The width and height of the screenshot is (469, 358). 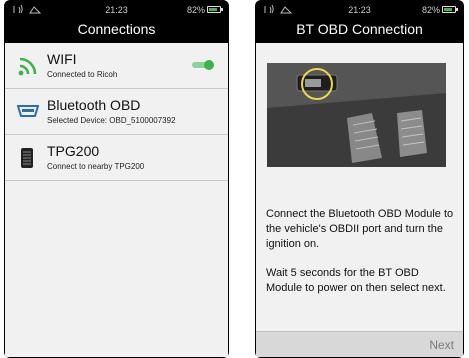 What do you see at coordinates (116, 29) in the screenshot?
I see `page-title: Connections` at bounding box center [116, 29].